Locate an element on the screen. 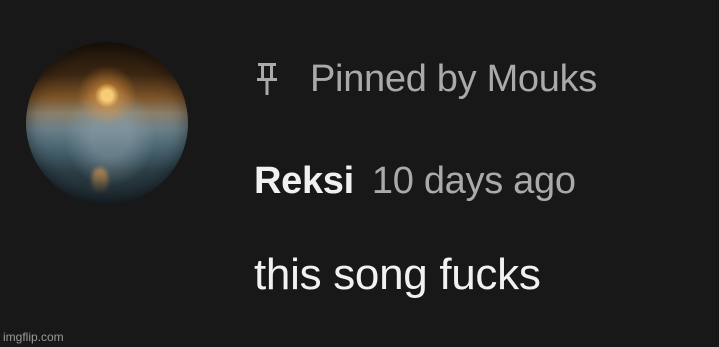 This screenshot has width=719, height=347. imgflip-watermark: imgflip.com is located at coordinates (33, 337).